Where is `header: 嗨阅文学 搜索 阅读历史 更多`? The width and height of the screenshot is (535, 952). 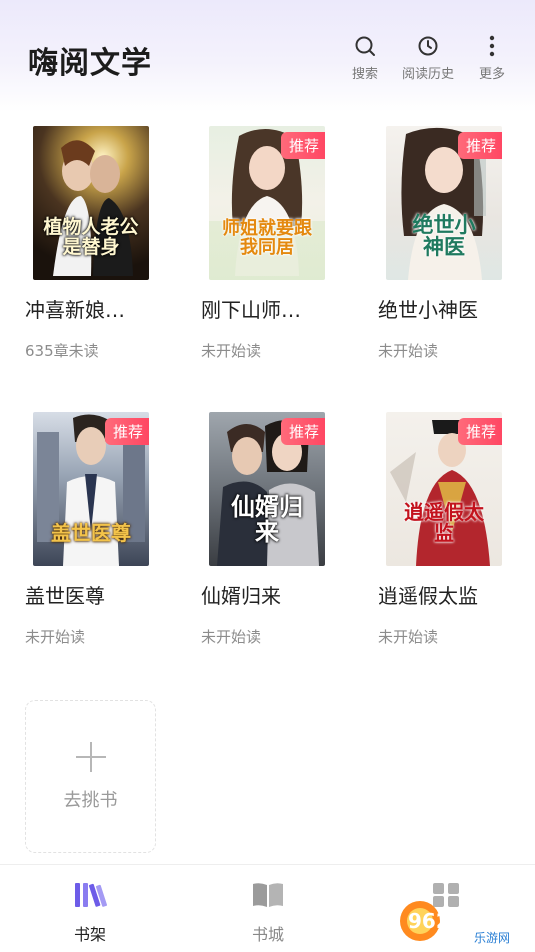
header: 嗨阅文学 搜索 阅读历史 更多 is located at coordinates (267, 56).